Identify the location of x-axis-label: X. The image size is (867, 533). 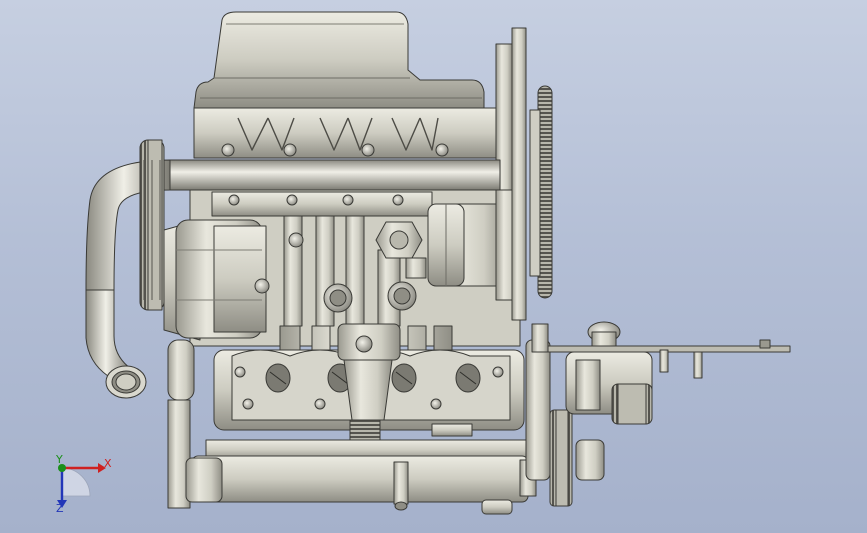
(108, 463).